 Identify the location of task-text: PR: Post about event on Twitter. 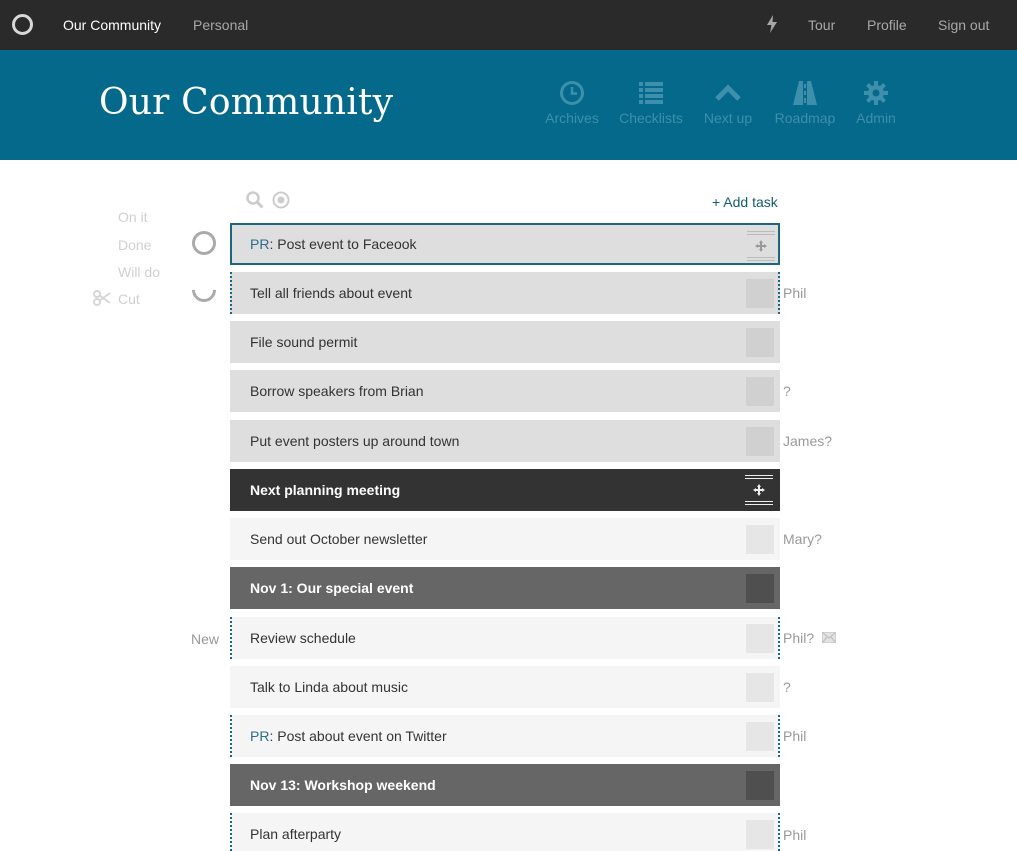
(348, 736).